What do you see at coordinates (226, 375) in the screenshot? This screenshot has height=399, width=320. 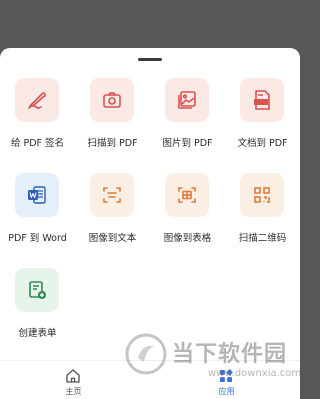 I see `apps-grid-icon` at bounding box center [226, 375].